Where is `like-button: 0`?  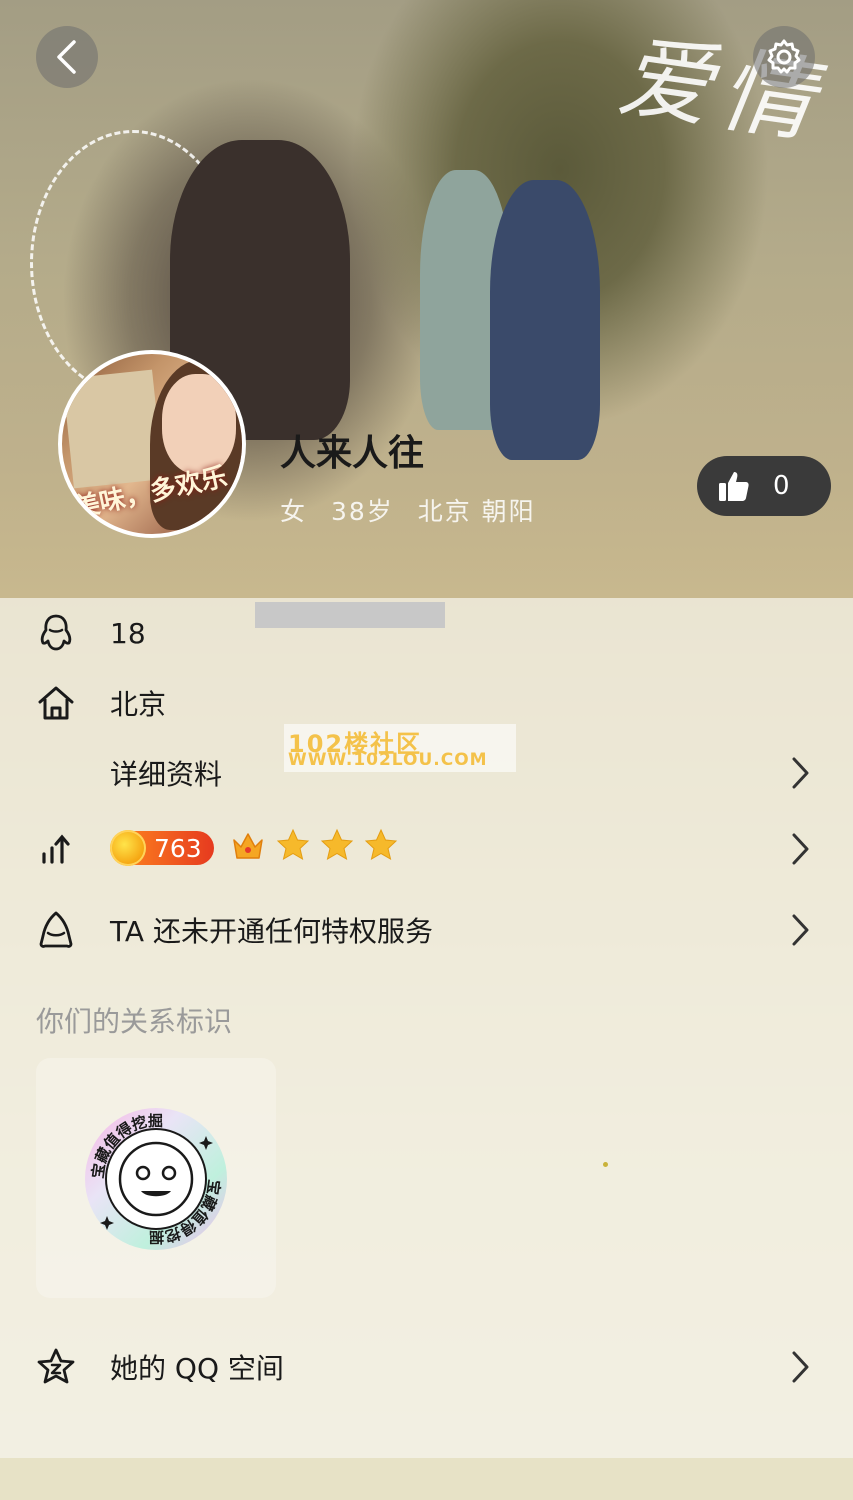 like-button: 0 is located at coordinates (764, 486).